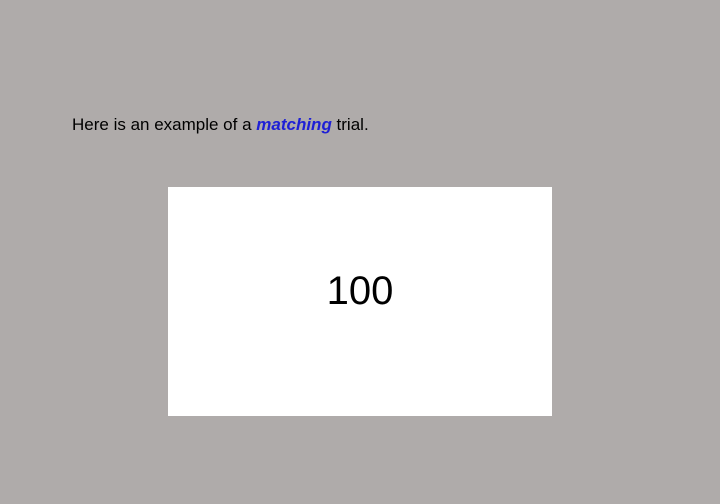 This screenshot has width=720, height=504. I want to click on instruction-text: Here is an example of a matching trial., so click(220, 125).